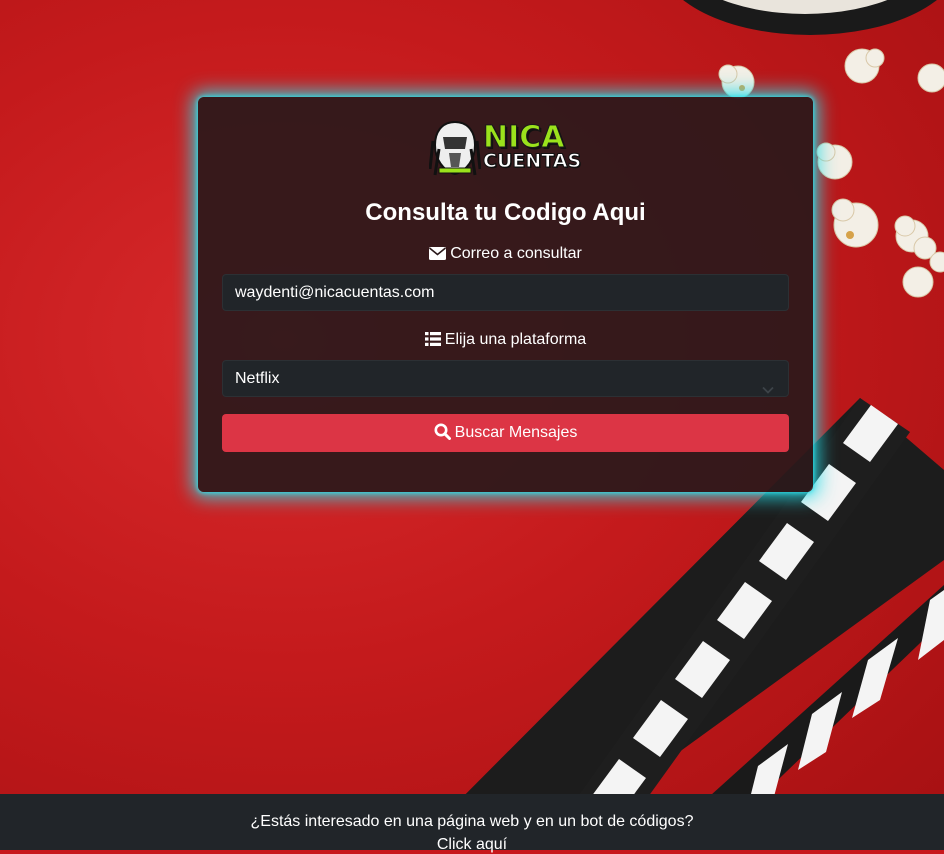 Image resolution: width=944 pixels, height=854 pixels. I want to click on platform-label: Elija una plataforma, so click(505, 341).